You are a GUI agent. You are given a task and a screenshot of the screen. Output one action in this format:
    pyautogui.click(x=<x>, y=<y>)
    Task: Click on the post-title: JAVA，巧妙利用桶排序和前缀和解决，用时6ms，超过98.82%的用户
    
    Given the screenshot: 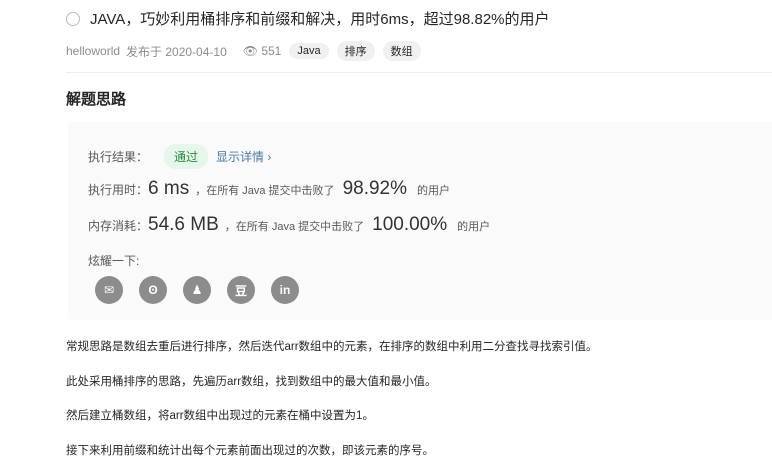 What is the action you would take?
    pyautogui.click(x=308, y=18)
    